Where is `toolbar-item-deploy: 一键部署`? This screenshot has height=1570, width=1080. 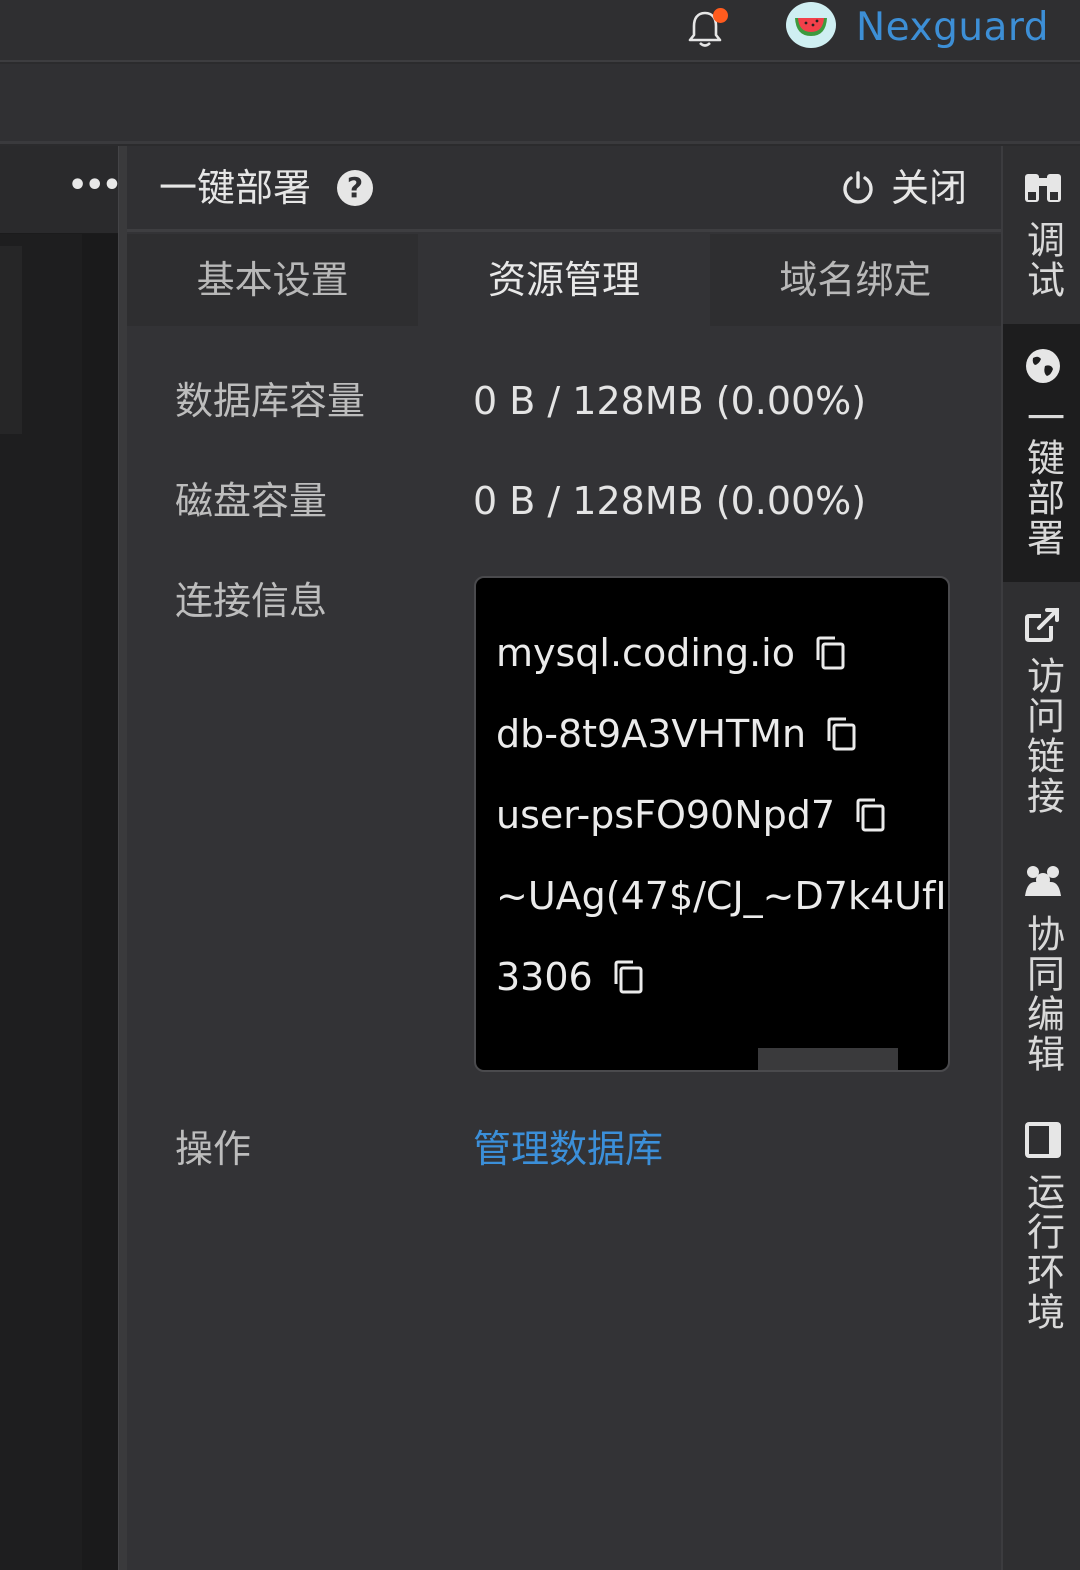
toolbar-item-deploy: 一键部署 is located at coordinates (1041, 453).